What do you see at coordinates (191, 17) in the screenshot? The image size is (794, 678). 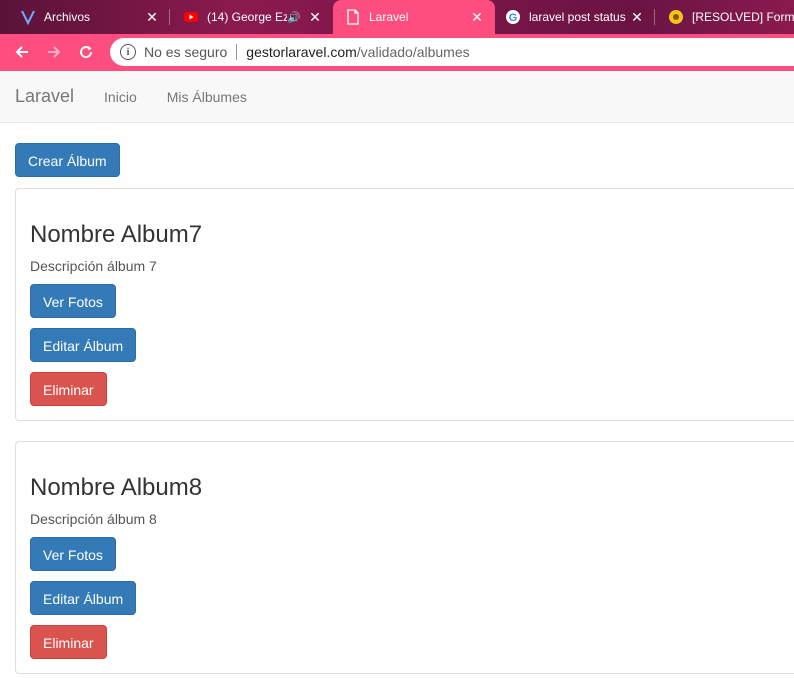 I see `youtube-icon` at bounding box center [191, 17].